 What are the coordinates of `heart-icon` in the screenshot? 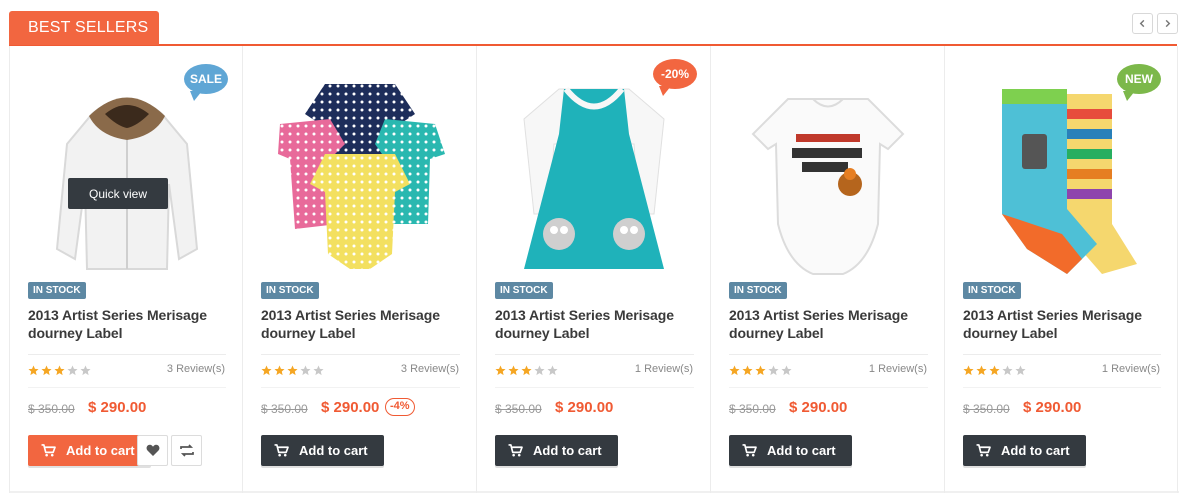 It's located at (152, 450).